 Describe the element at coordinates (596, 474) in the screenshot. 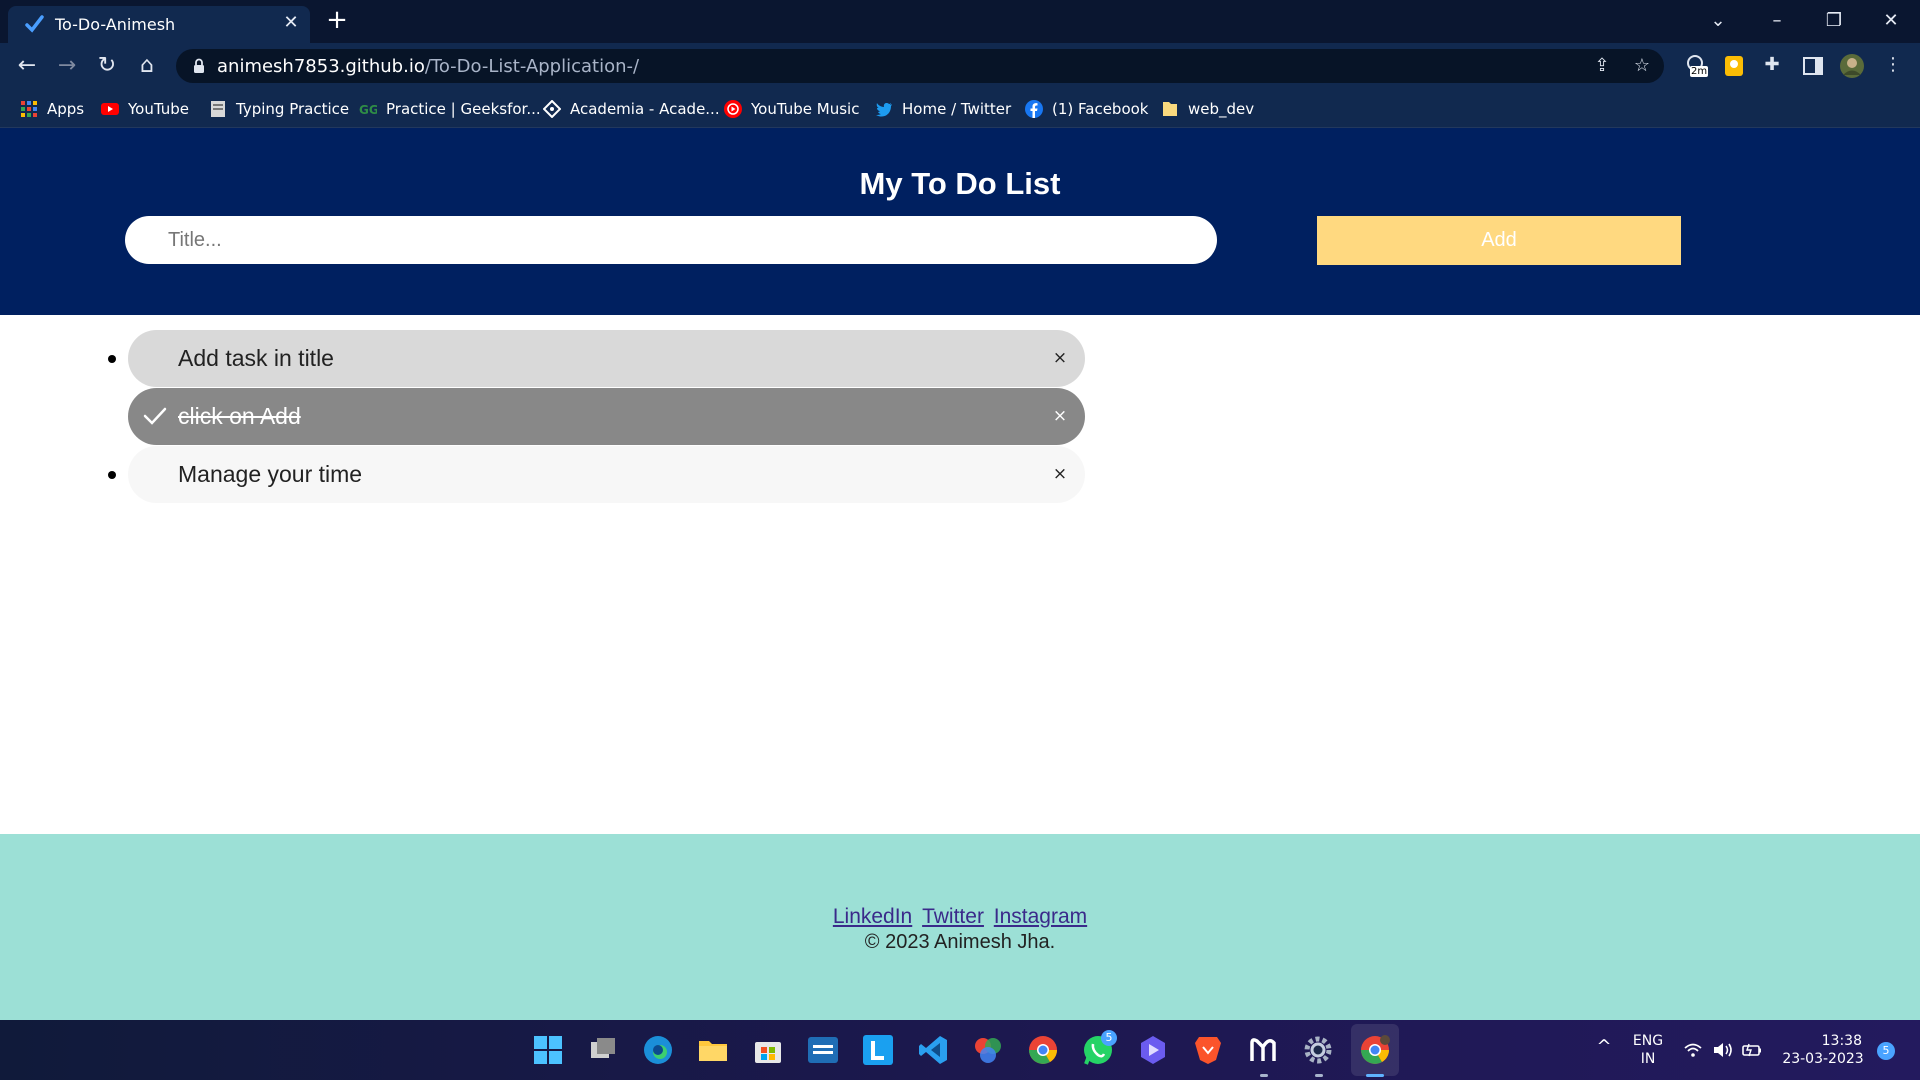

I see `task-item: Manage your time ×` at that location.